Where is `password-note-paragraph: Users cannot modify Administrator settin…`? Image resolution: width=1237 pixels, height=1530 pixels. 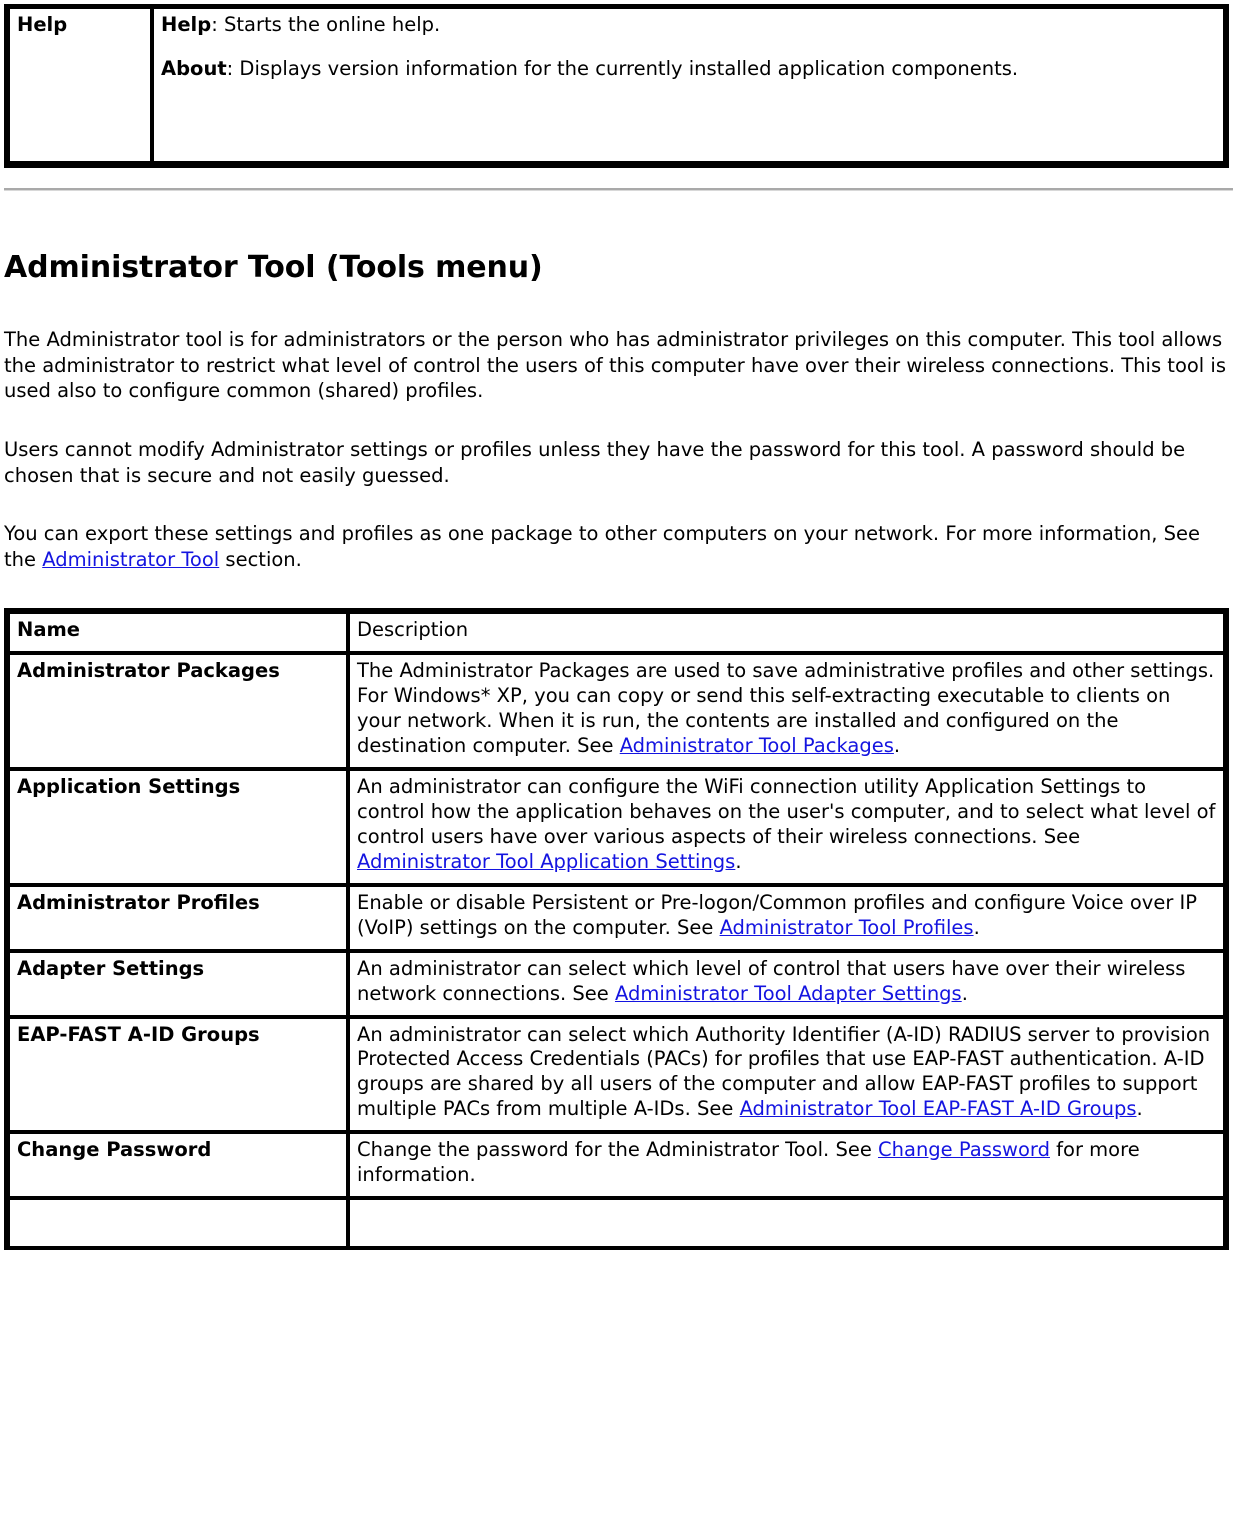 password-note-paragraph: Users cannot modify Administrator settin… is located at coordinates (595, 462).